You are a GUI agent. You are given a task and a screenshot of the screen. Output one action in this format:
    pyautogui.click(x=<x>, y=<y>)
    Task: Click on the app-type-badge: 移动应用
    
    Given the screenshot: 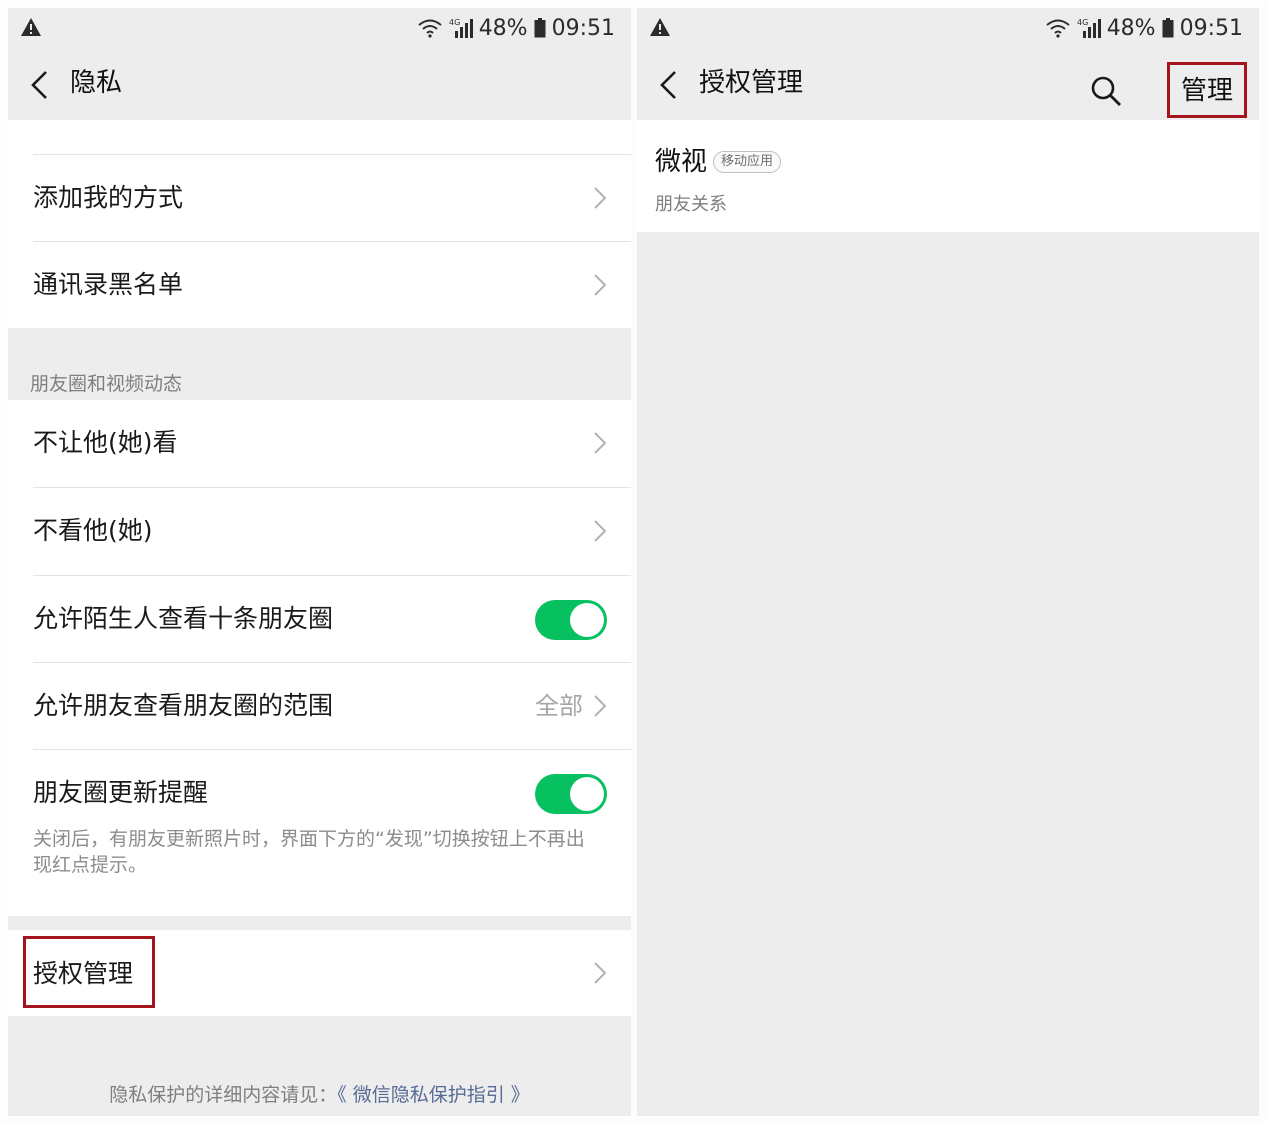 What is the action you would take?
    pyautogui.click(x=747, y=162)
    